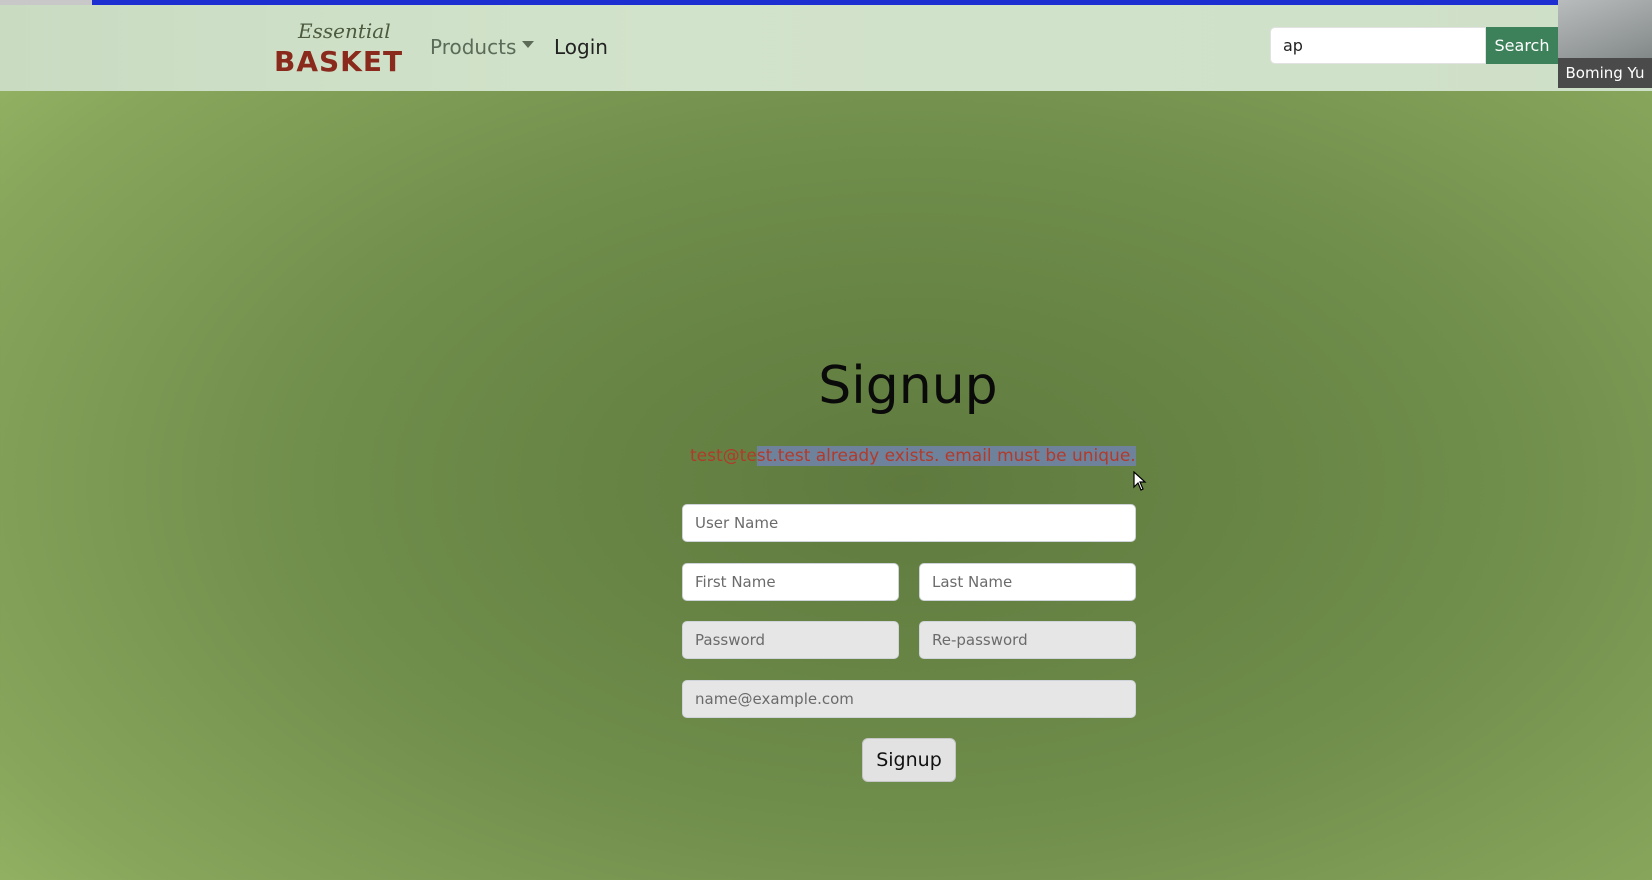 This screenshot has height=880, width=1652. I want to click on search-button: Search, so click(1522, 45).